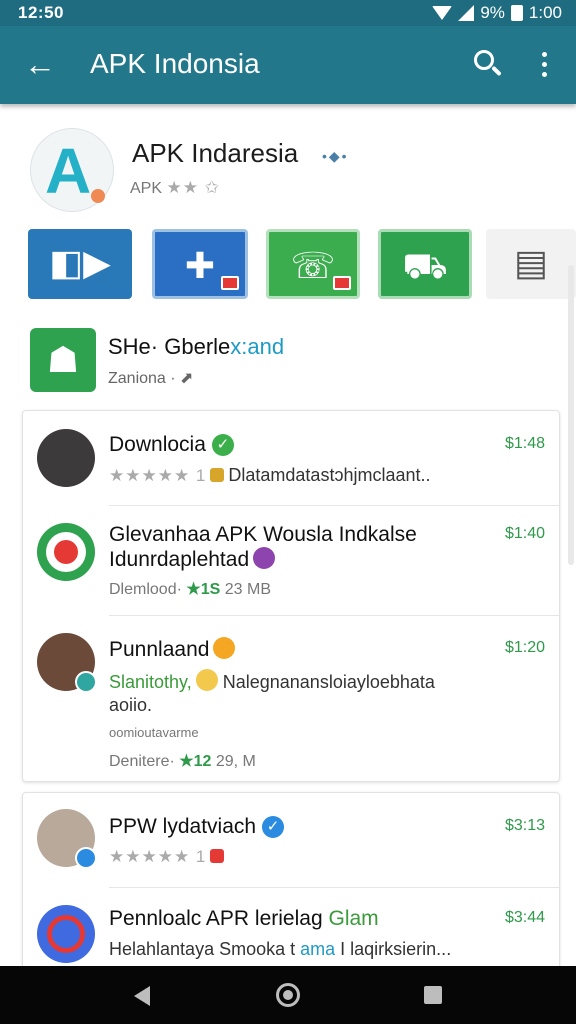 Image resolution: width=576 pixels, height=1024 pixels. What do you see at coordinates (571, 415) in the screenshot?
I see `scrollbar` at bounding box center [571, 415].